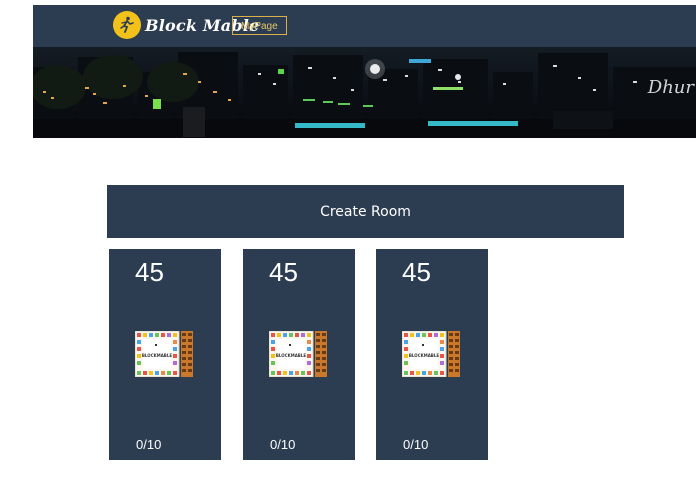 Image resolution: width=696 pixels, height=484 pixels. I want to click on top-navbar: Block Mable MyPage, so click(364, 26).